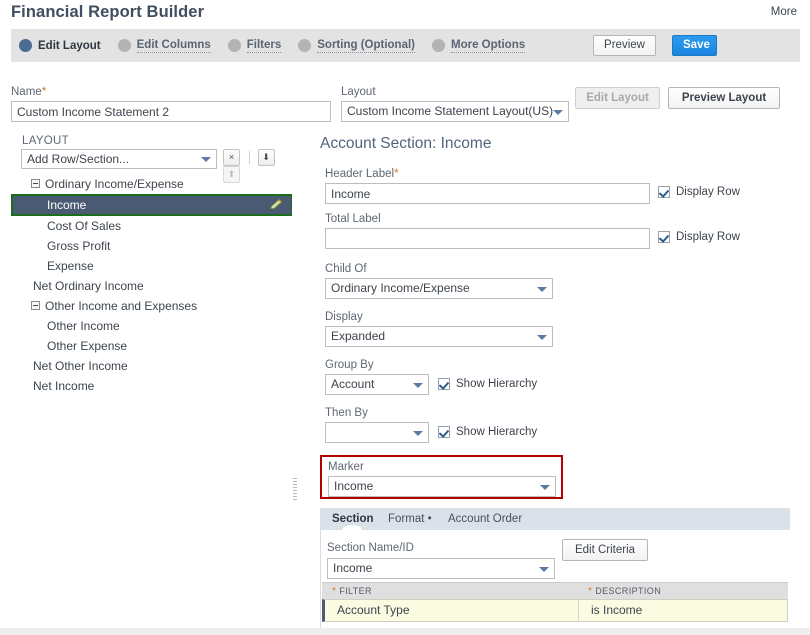 The width and height of the screenshot is (810, 635). Describe the element at coordinates (366, 45) in the screenshot. I see `step-label: Sorting (Optional)` at that location.